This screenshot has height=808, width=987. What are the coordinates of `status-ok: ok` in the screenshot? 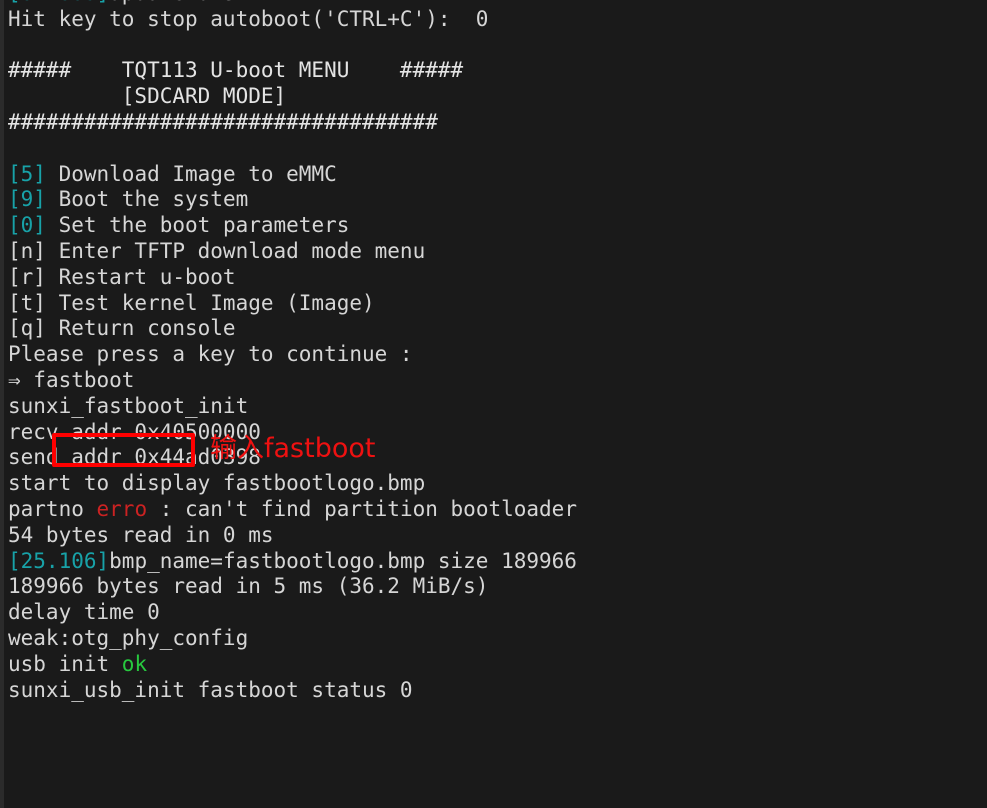 It's located at (134, 663).